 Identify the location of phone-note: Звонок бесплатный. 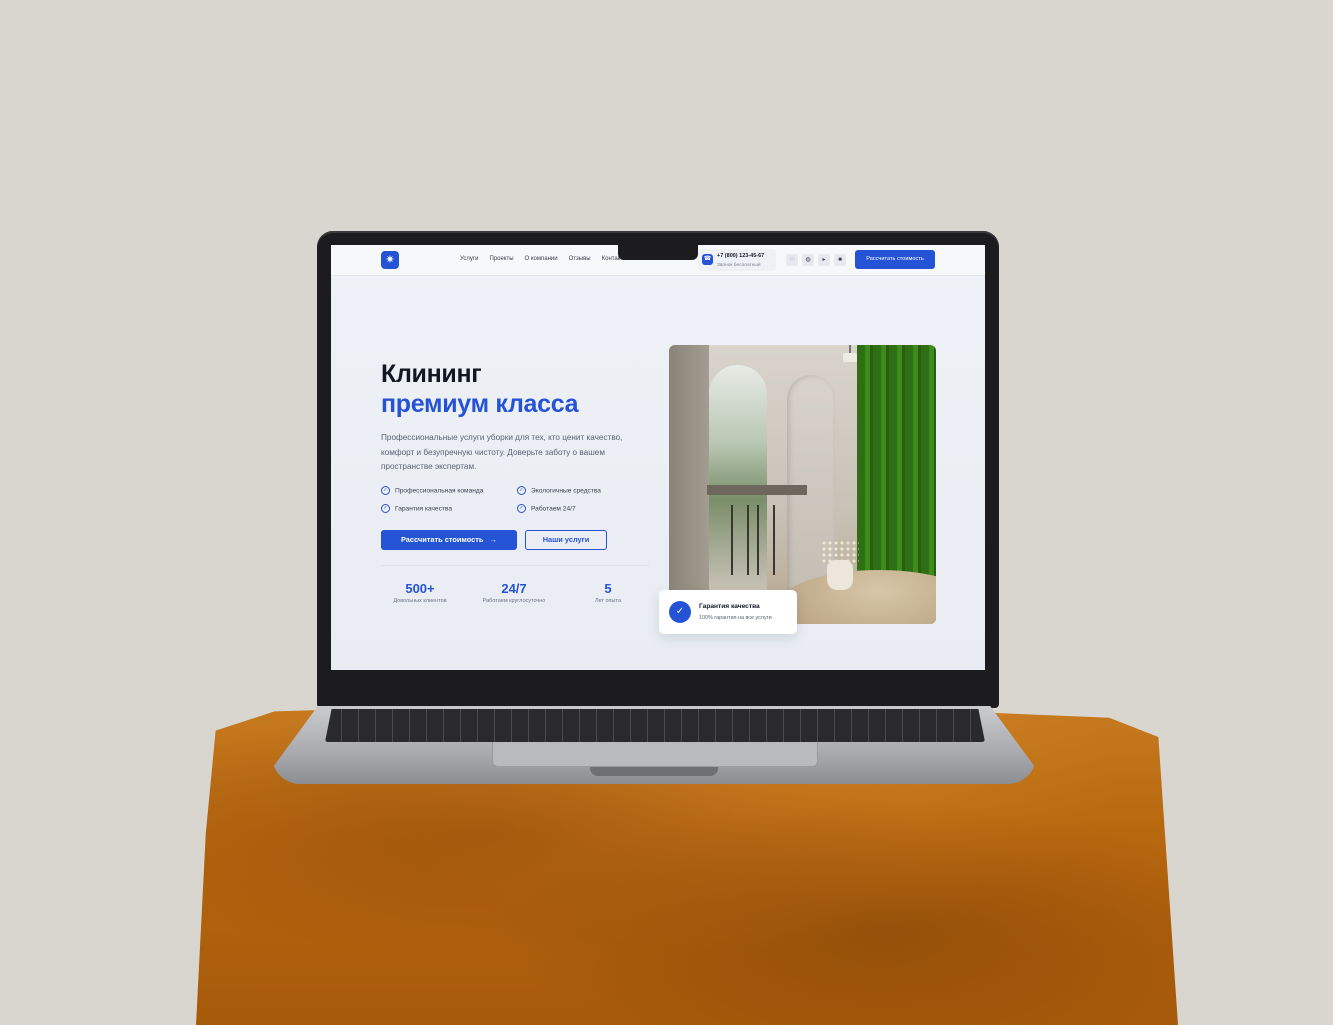
(739, 265).